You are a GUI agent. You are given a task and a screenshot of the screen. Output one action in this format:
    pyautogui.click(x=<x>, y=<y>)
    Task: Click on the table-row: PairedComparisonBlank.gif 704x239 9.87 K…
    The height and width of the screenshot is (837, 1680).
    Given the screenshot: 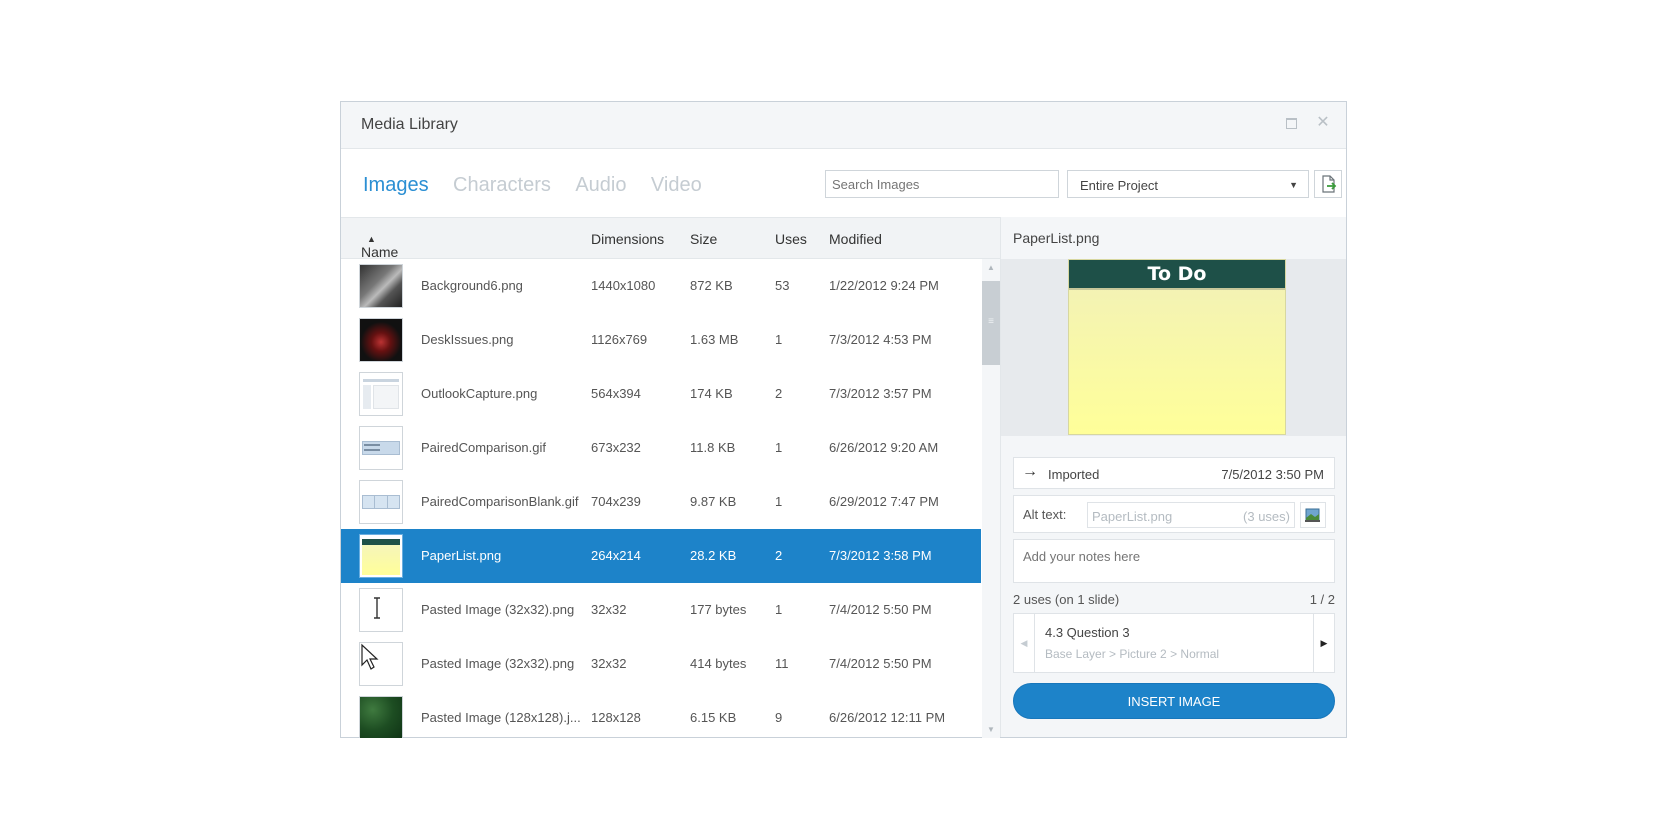 What is the action you would take?
    pyautogui.click(x=661, y=502)
    